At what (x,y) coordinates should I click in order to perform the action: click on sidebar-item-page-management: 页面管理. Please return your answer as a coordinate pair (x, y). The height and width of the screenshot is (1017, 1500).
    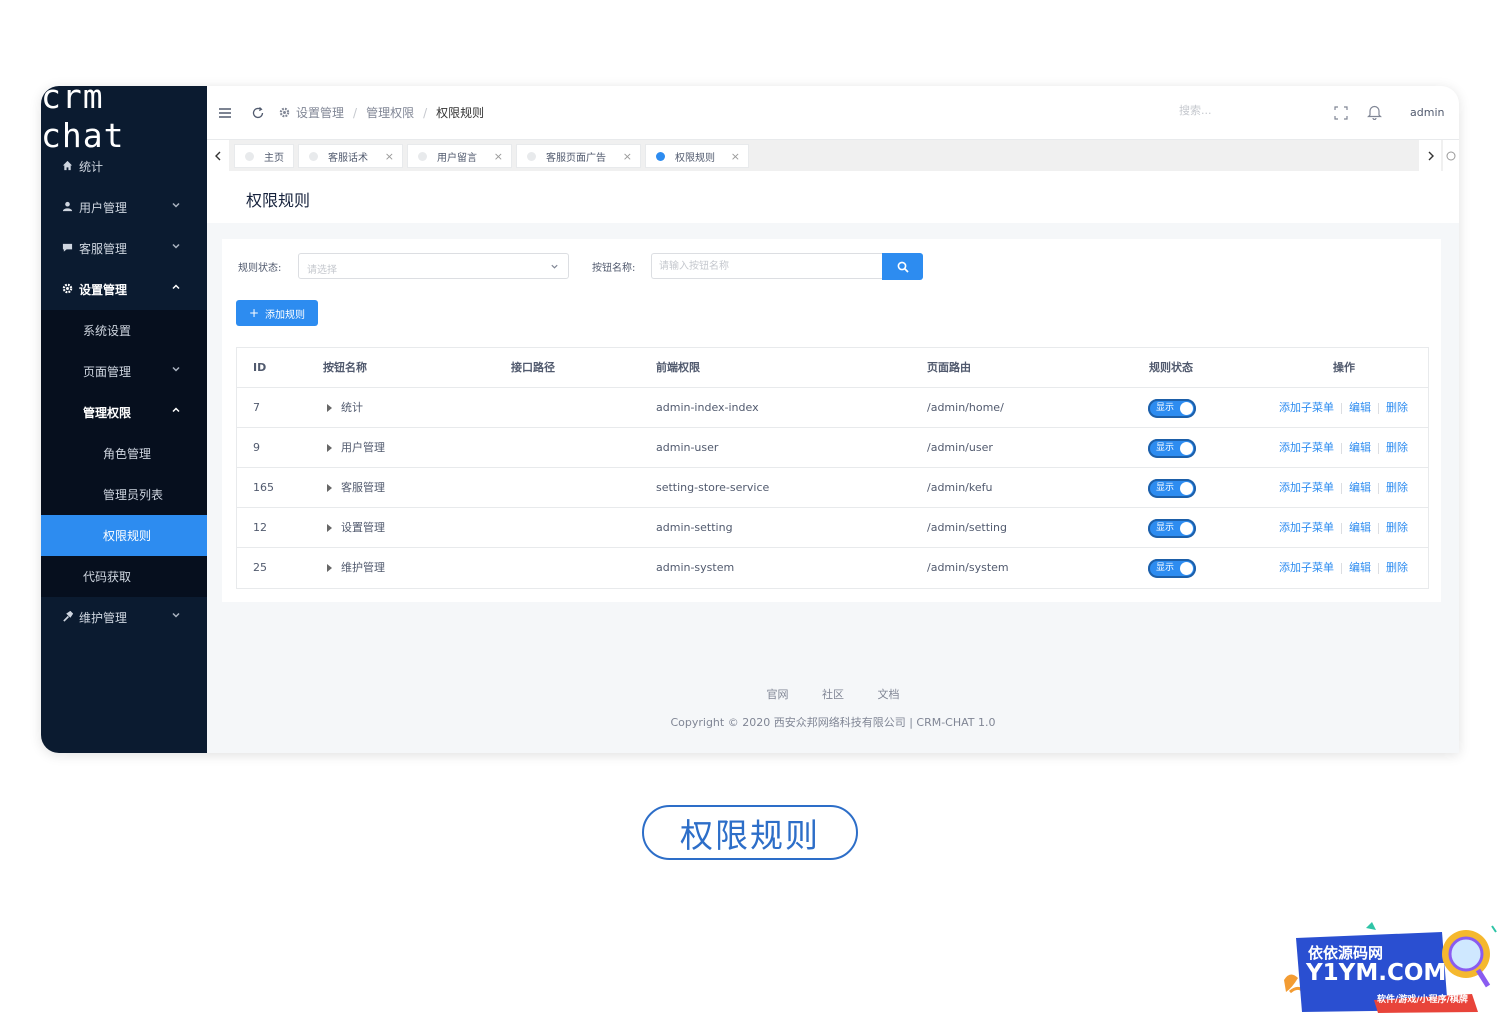
    Looking at the image, I should click on (124, 371).